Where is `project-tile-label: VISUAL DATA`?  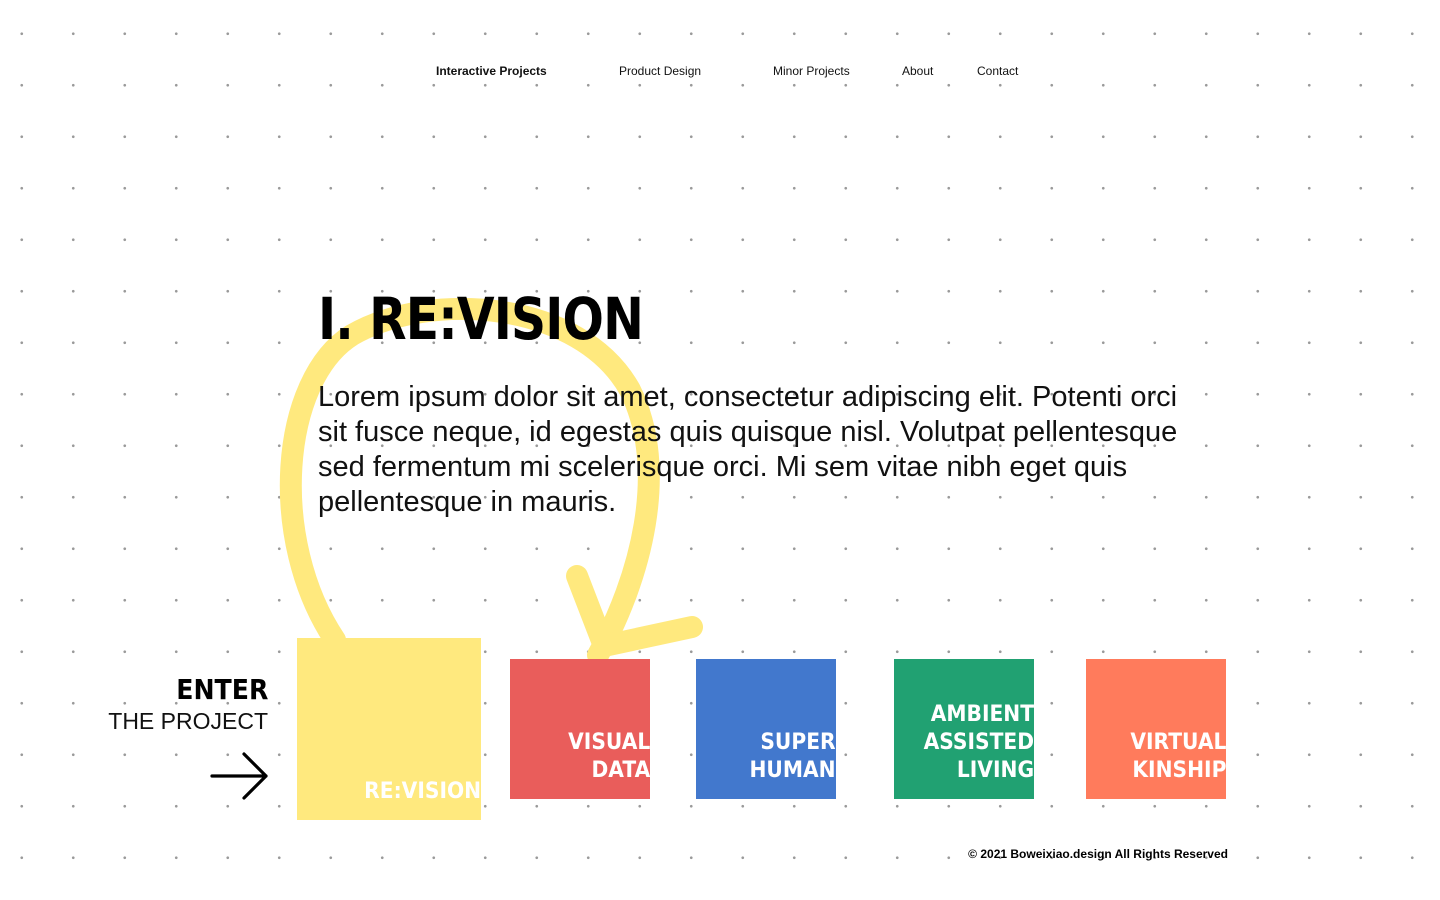
project-tile-label: VISUAL DATA is located at coordinates (608, 756).